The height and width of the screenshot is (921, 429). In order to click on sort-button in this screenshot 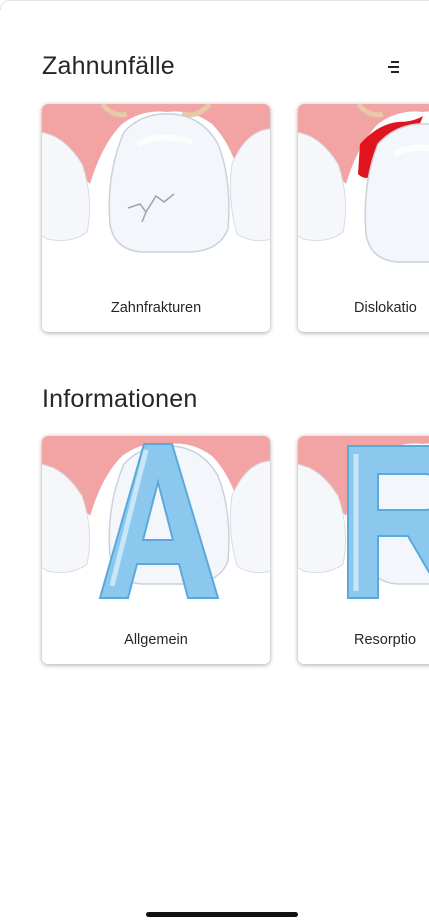, I will do `click(395, 67)`.